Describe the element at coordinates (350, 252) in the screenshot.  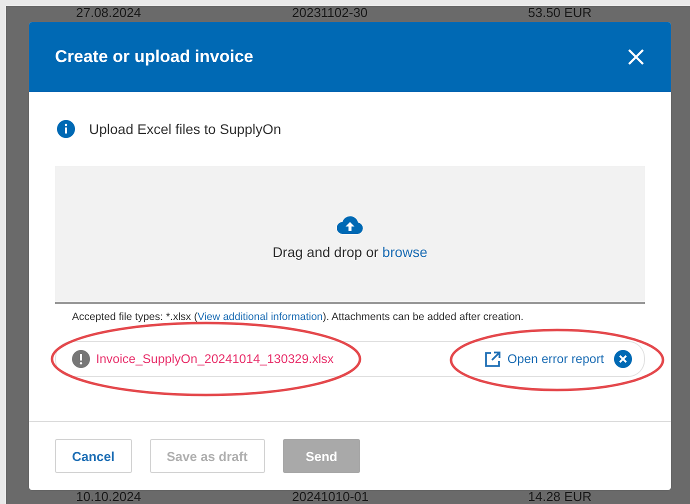
I see `drop-zone-text: Drag and drop or browse` at that location.